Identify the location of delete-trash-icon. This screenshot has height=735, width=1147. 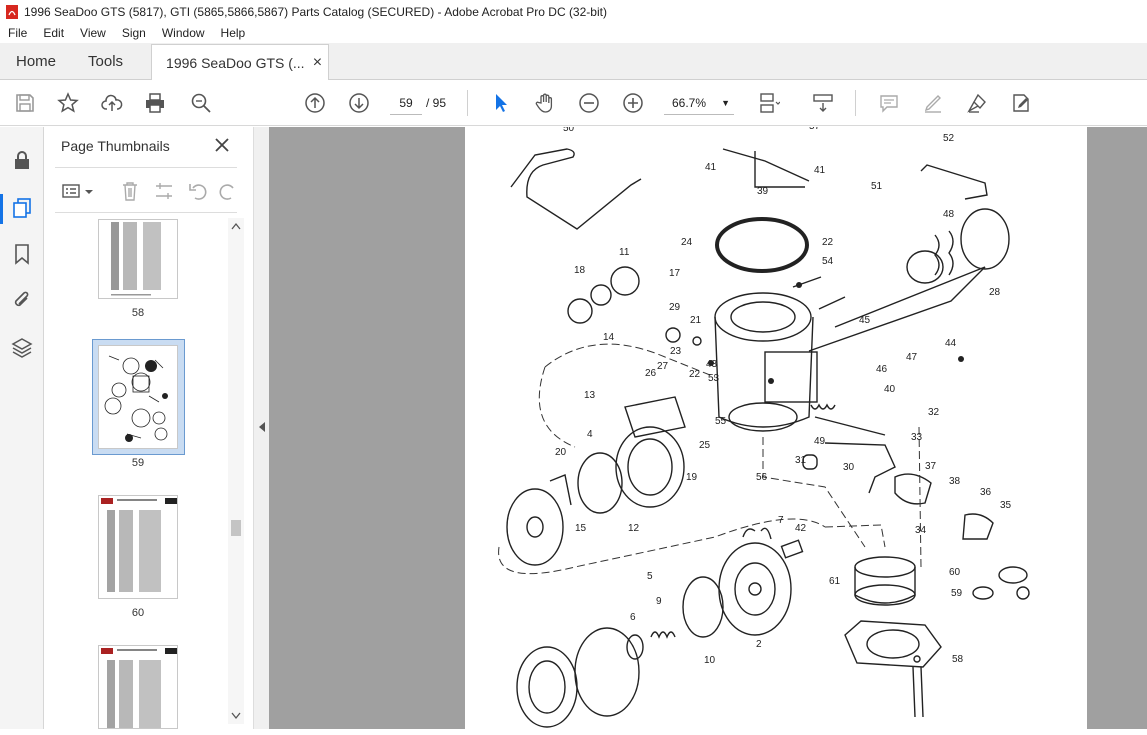
(130, 191).